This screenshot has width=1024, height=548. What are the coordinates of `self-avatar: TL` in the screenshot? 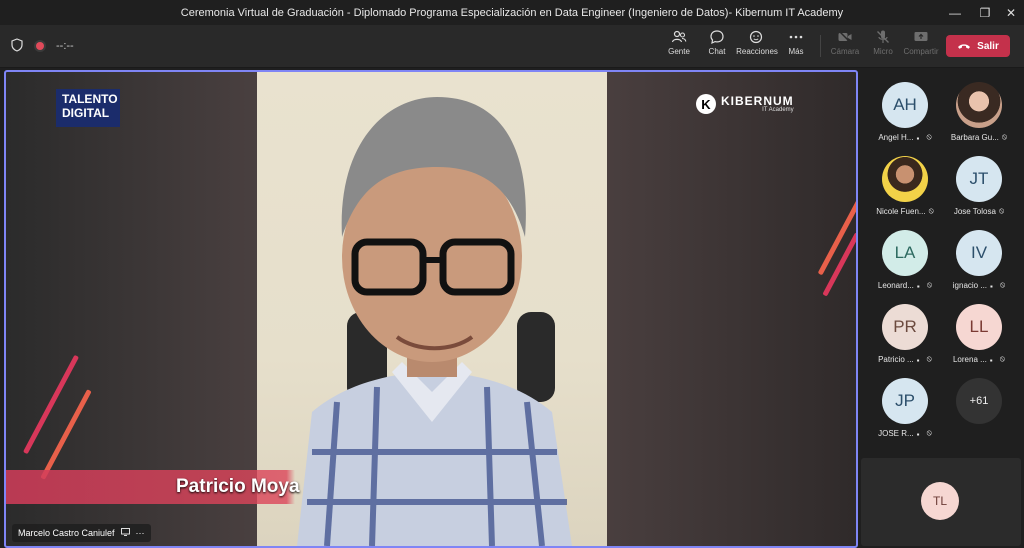 It's located at (940, 501).